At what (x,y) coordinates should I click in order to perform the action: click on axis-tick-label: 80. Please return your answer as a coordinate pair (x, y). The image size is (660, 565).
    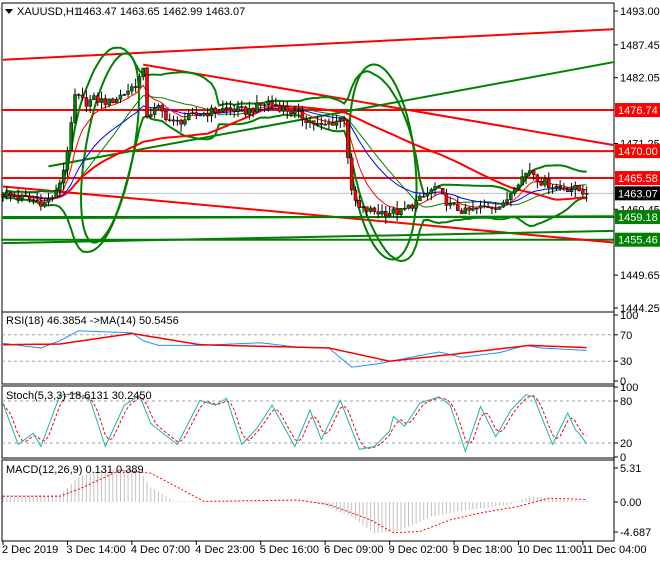
    Looking at the image, I should click on (626, 402).